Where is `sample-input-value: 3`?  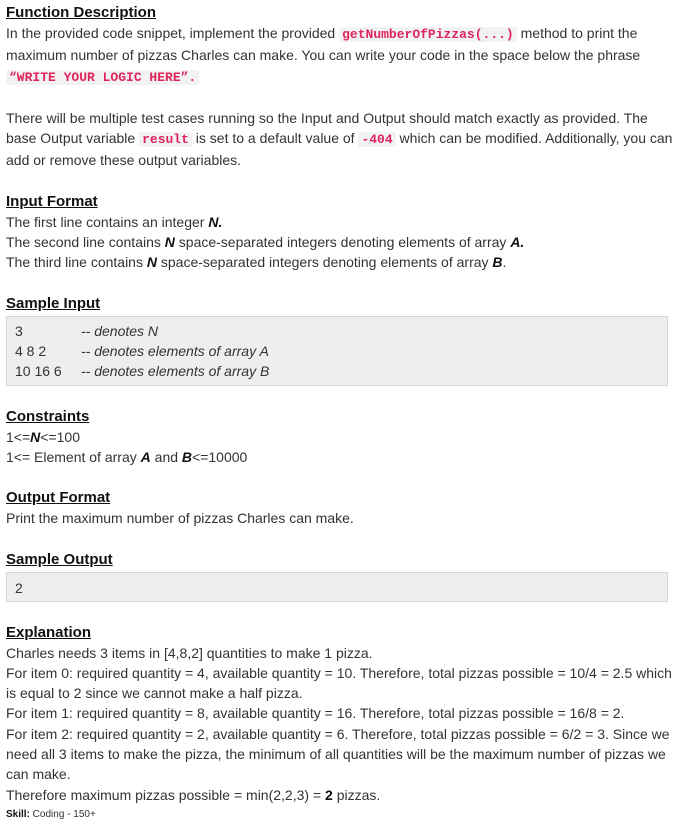 sample-input-value: 3 is located at coordinates (19, 330).